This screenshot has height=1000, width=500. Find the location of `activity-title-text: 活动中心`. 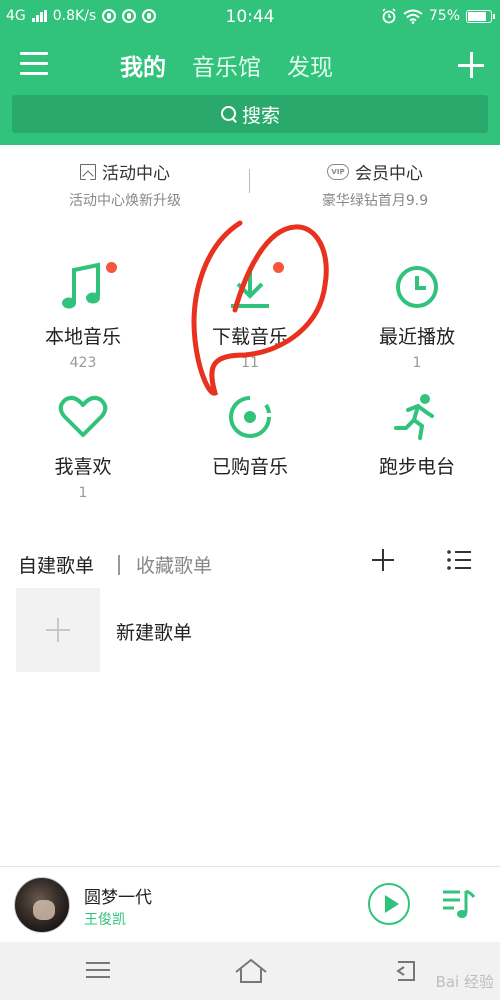

activity-title-text: 活动中心 is located at coordinates (136, 174).